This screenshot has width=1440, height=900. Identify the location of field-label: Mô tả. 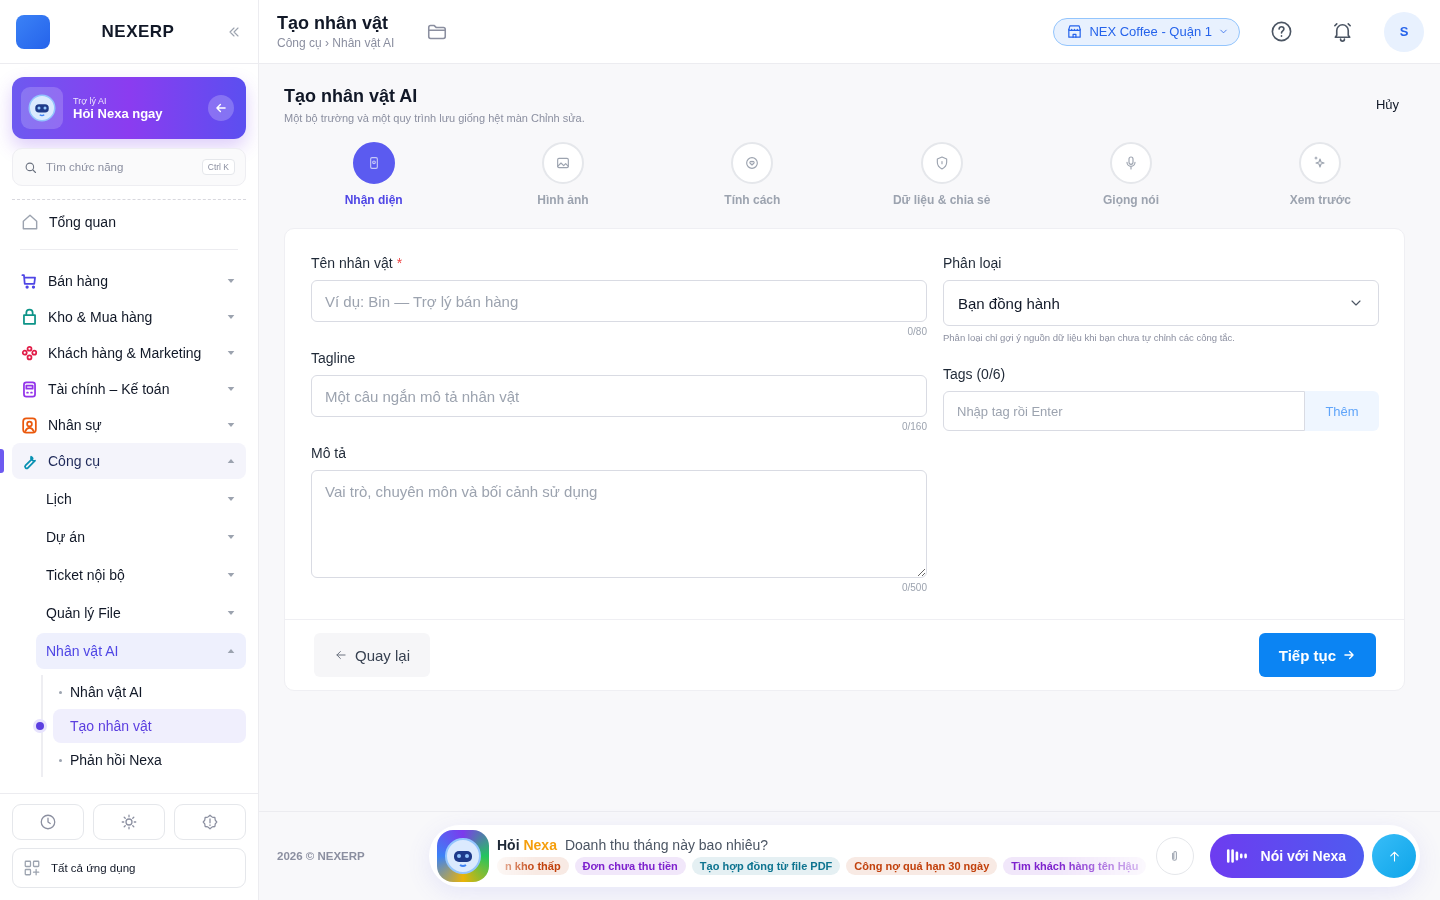
(329, 453).